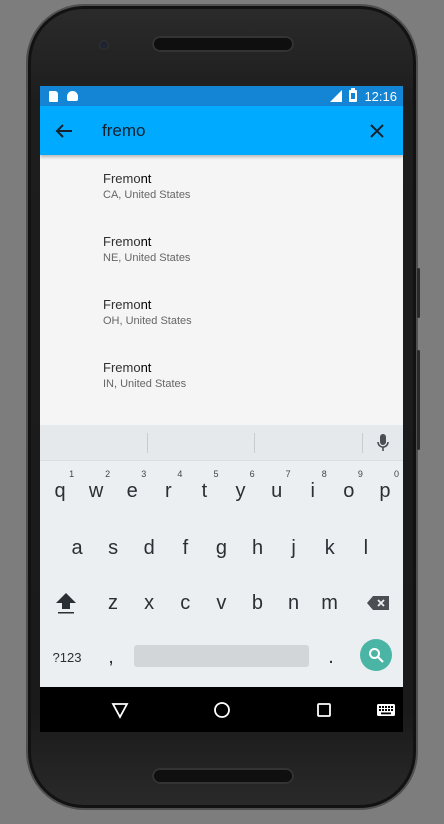 This screenshot has width=444, height=824. I want to click on shift-key, so click(66, 603).